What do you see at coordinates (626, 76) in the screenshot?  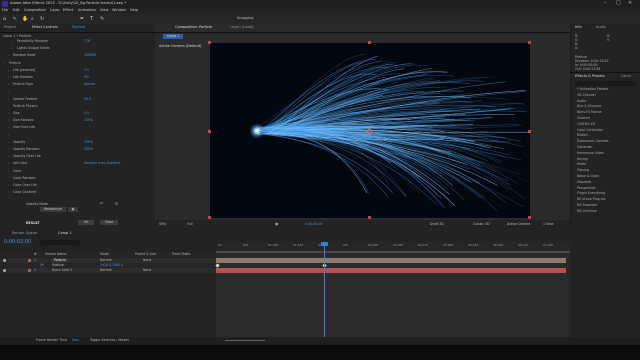 I see `tab-libraries: Librar` at bounding box center [626, 76].